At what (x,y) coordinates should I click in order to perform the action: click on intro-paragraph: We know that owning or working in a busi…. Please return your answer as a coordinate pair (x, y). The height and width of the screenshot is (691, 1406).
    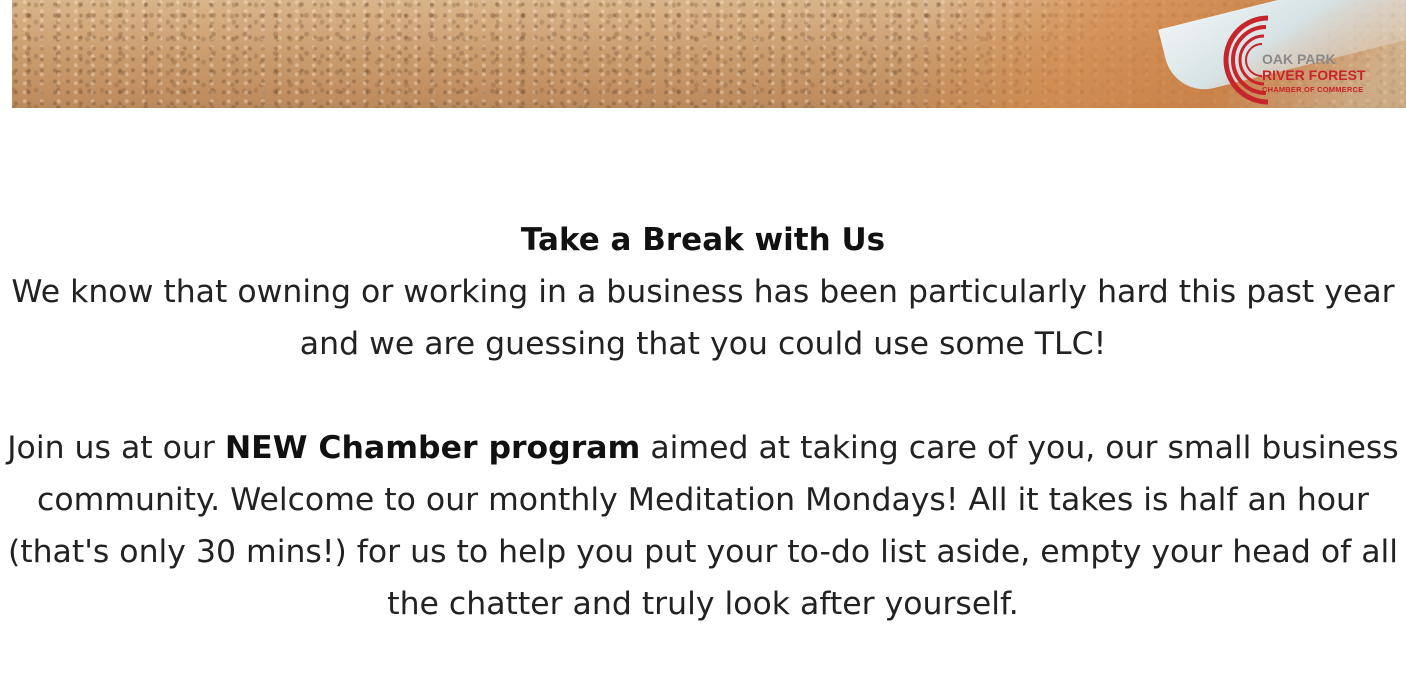
    Looking at the image, I should click on (703, 318).